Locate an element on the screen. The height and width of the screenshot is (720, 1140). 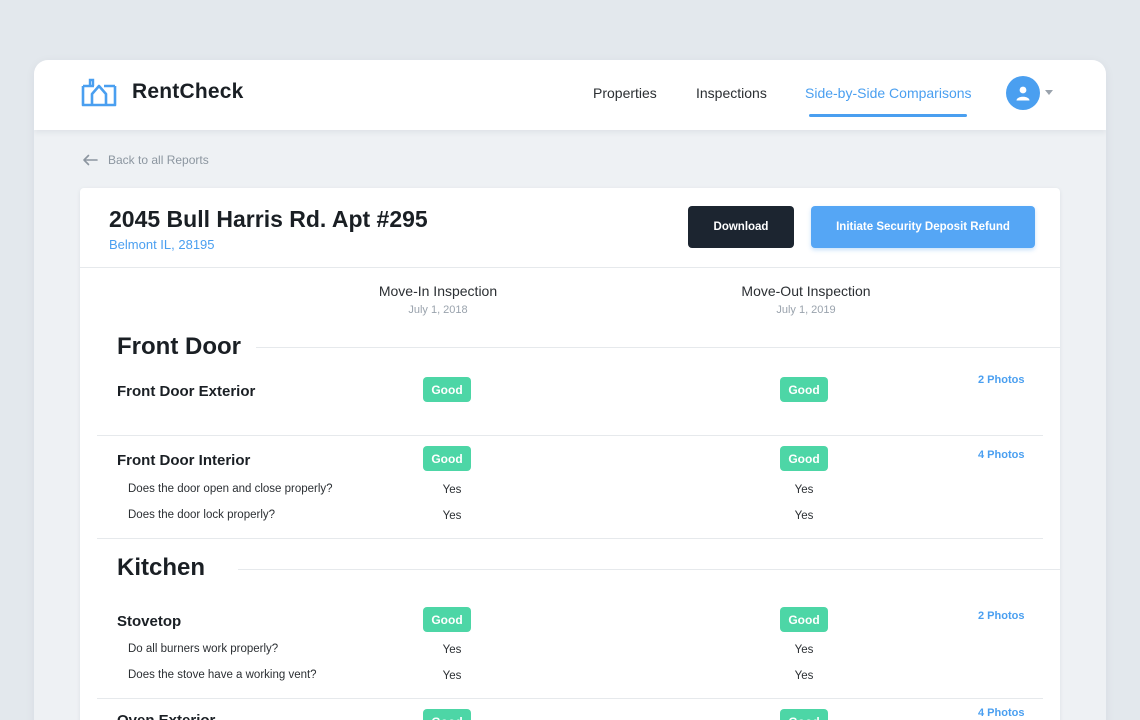
section-title-kitchen: Kitchen is located at coordinates (161, 567).